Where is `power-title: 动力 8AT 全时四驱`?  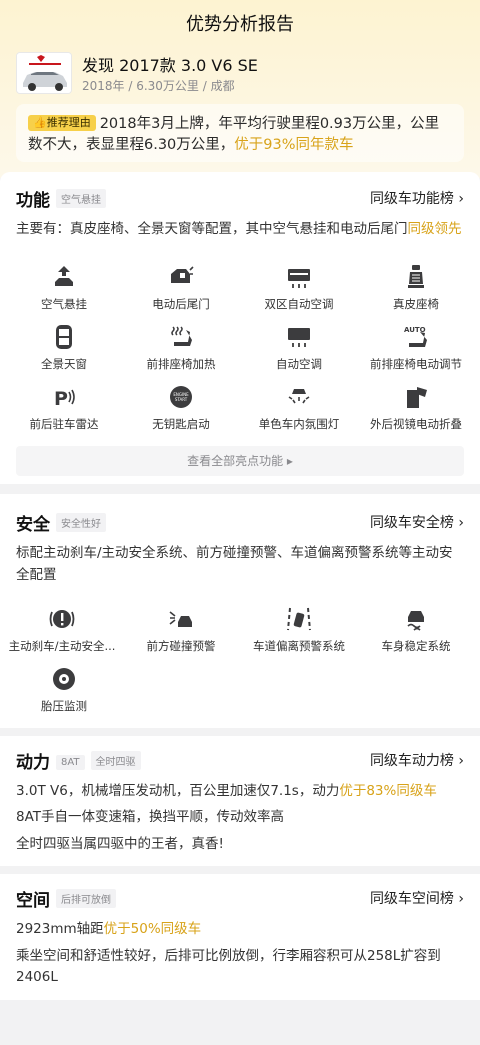
power-title: 动力 8AT 全时四驱 is located at coordinates (78, 760).